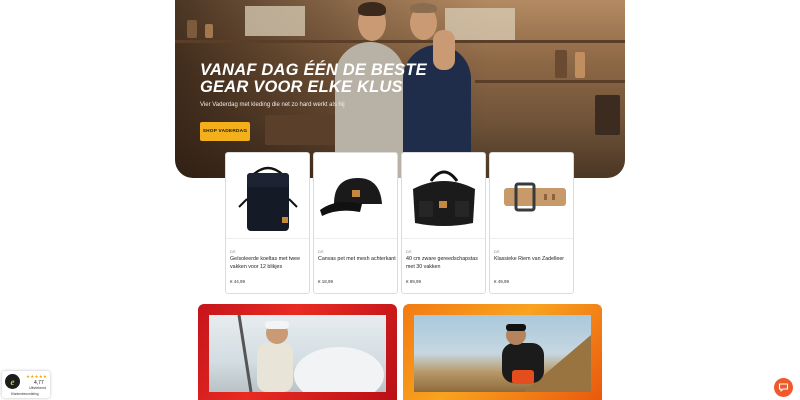  Describe the element at coordinates (25, 394) in the screenshot. I see `rating-sublabel: Klantenbeoordeling` at that location.